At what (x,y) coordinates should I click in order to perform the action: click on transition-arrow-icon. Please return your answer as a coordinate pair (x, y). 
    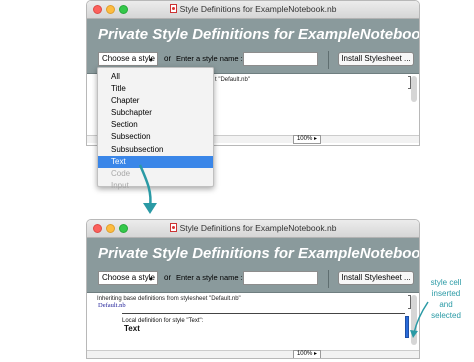
    Looking at the image, I should click on (147, 189).